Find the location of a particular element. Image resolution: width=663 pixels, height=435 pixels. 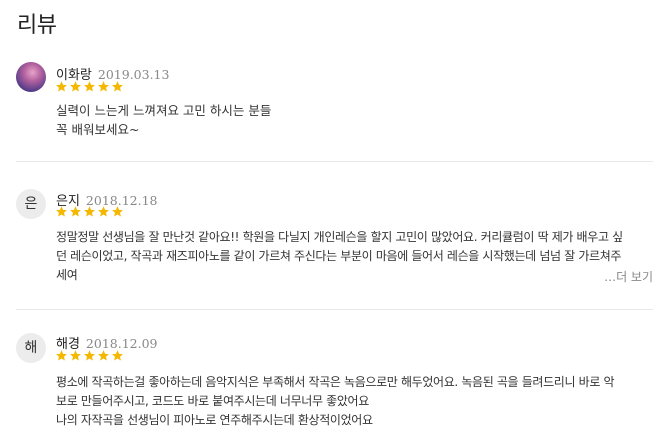

review-text-line: 세여 is located at coordinates (67, 275).